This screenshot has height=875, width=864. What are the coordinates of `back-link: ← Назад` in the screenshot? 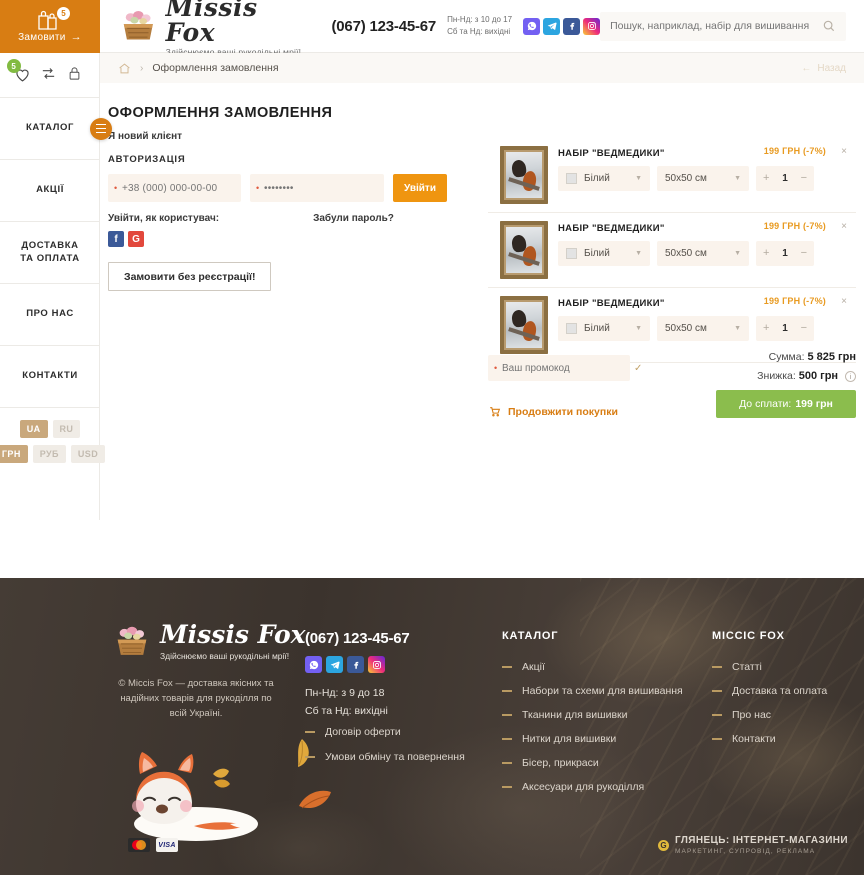 It's located at (823, 68).